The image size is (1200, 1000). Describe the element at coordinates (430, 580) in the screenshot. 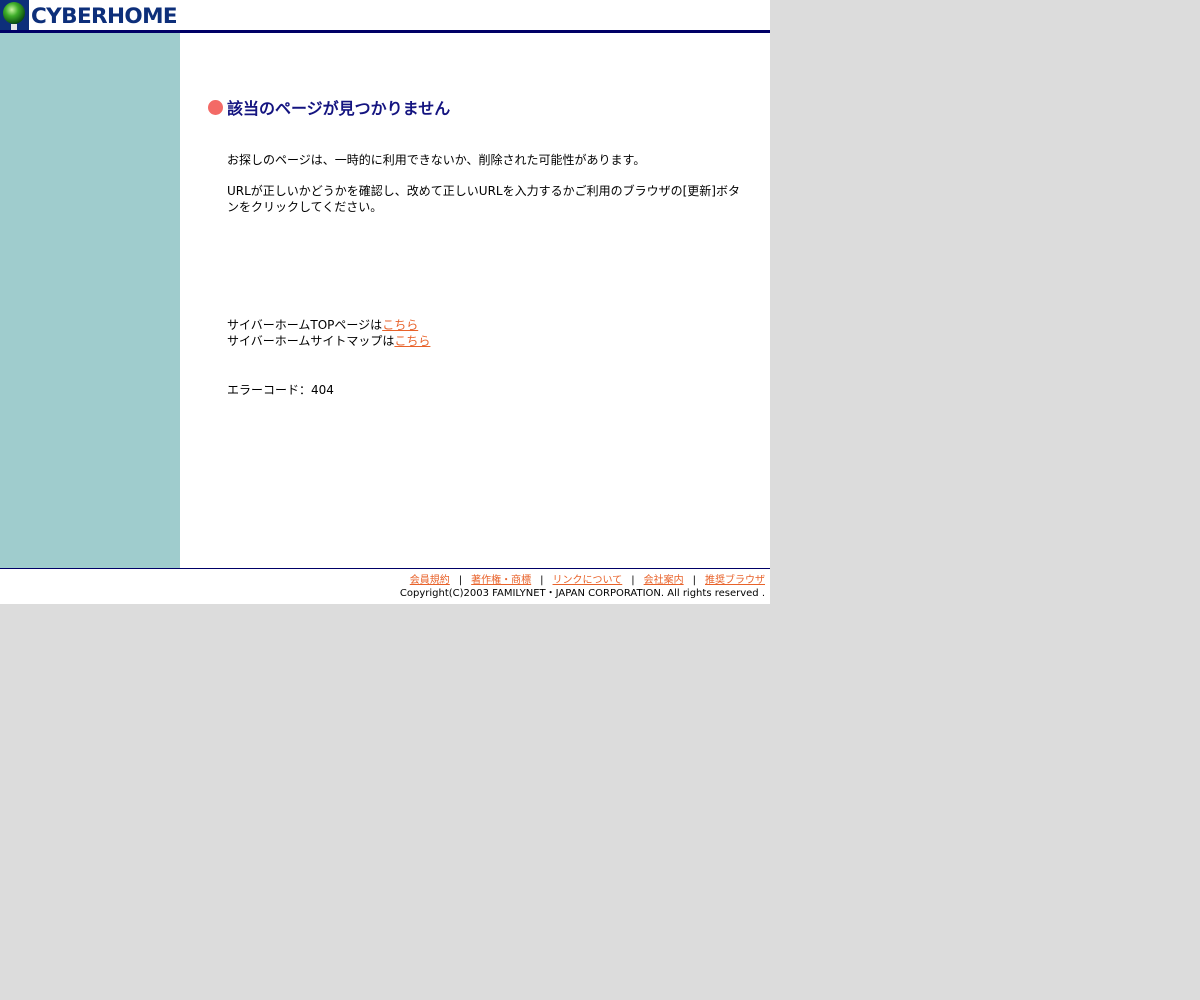

I see `footer-link-member-terms: 会員規約` at that location.